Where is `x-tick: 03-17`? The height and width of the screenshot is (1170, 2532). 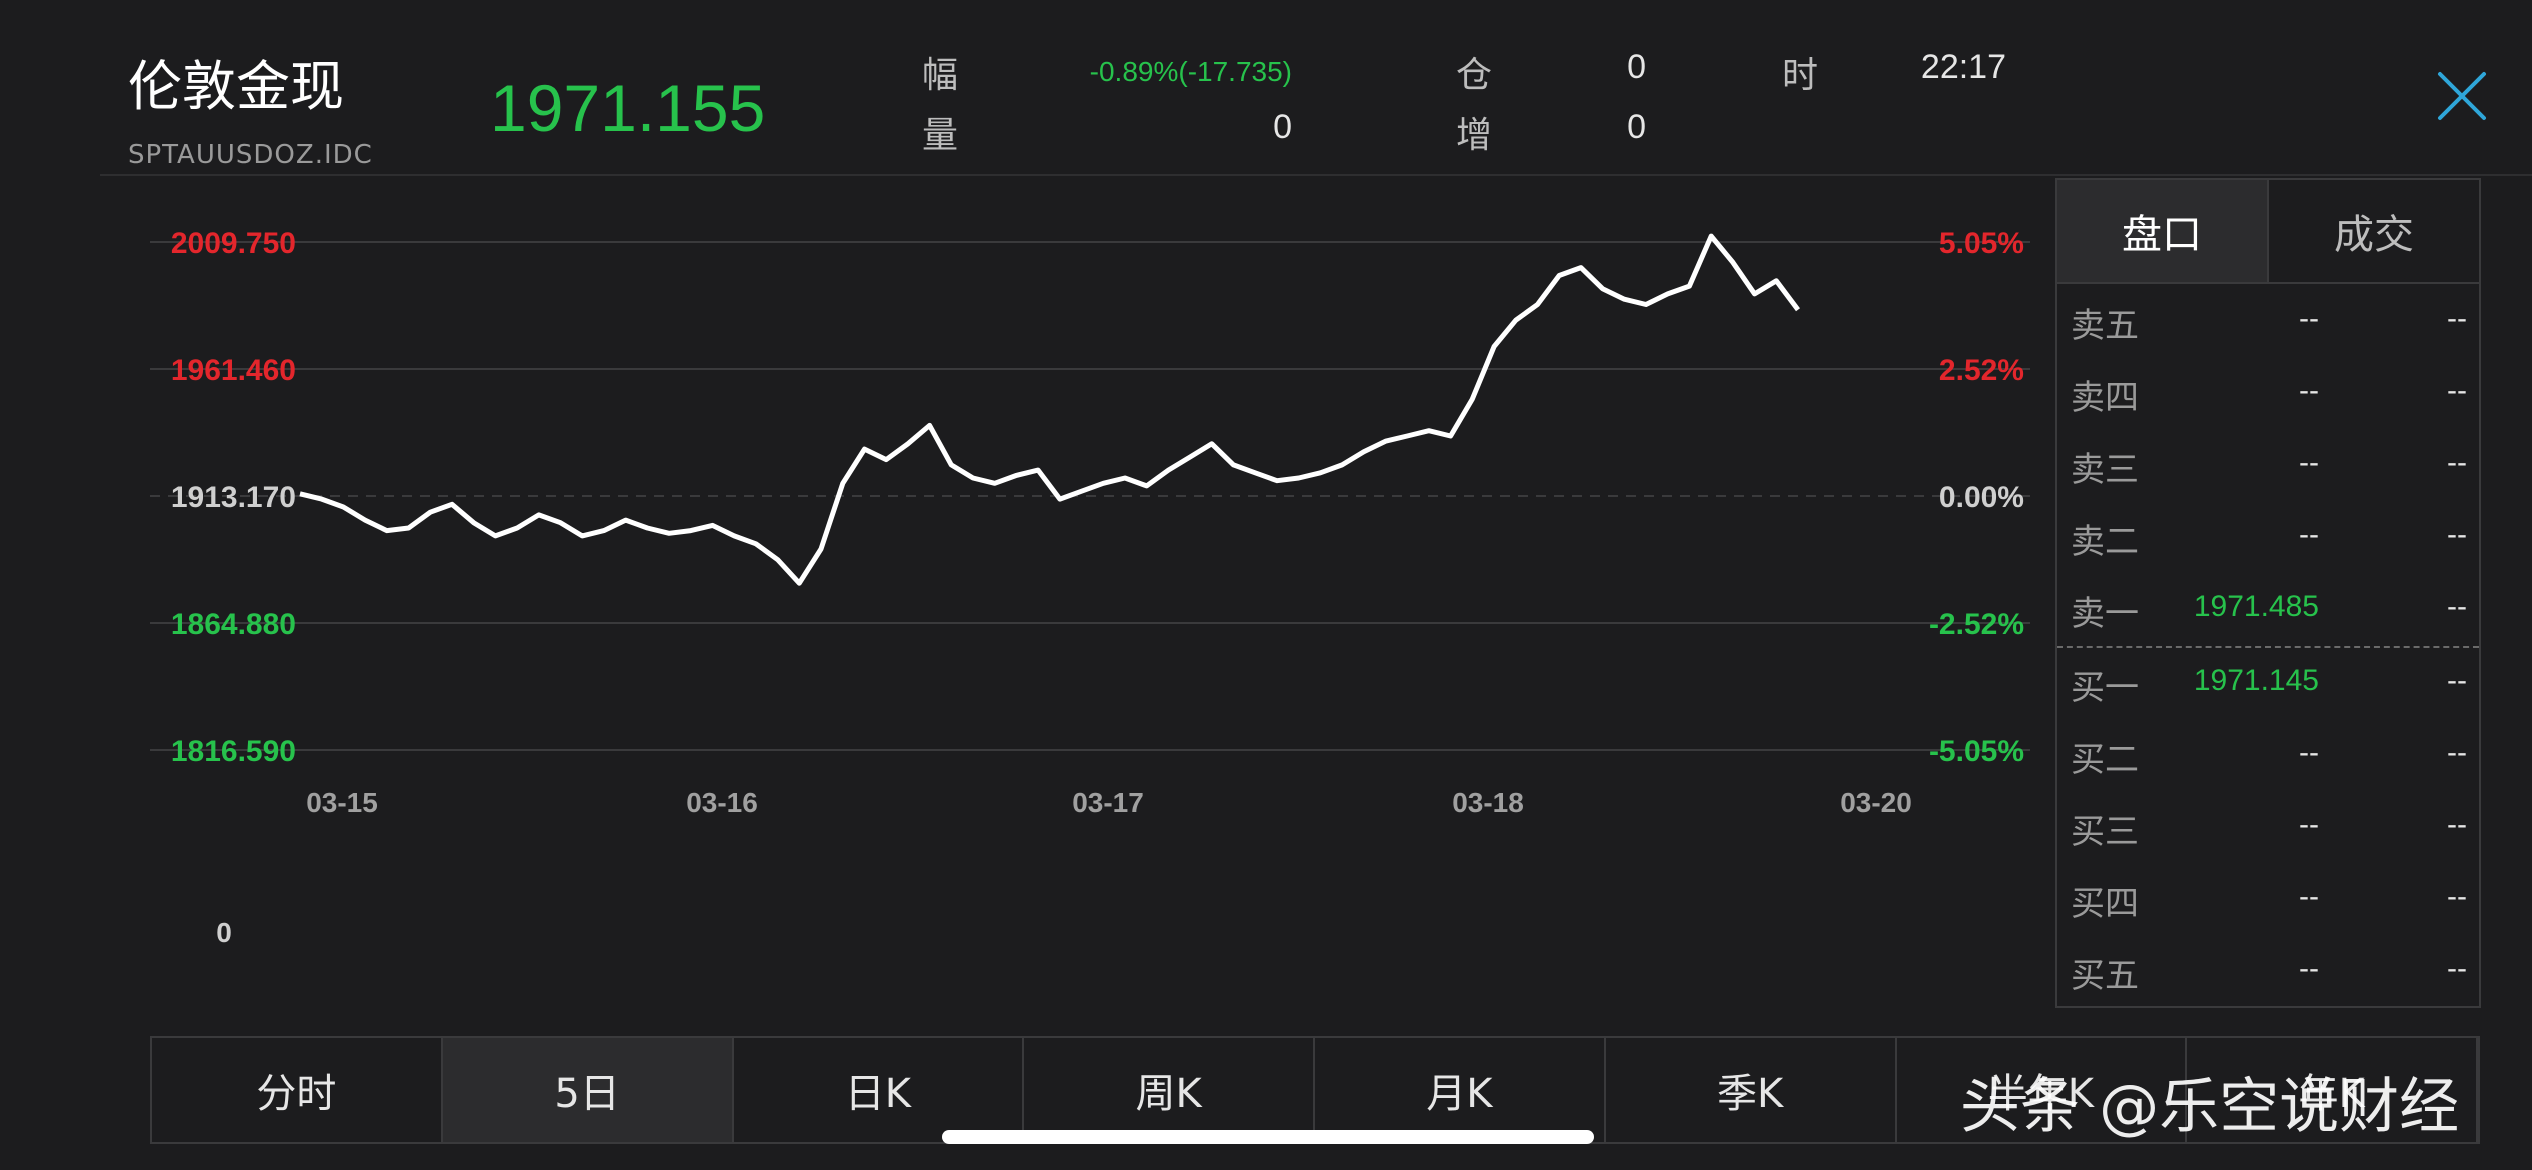
x-tick: 03-17 is located at coordinates (1108, 802).